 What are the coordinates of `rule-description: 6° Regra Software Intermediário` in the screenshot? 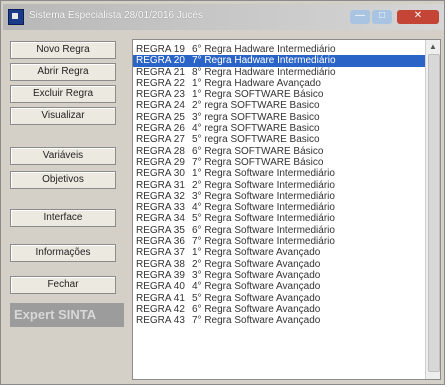 It's located at (263, 230).